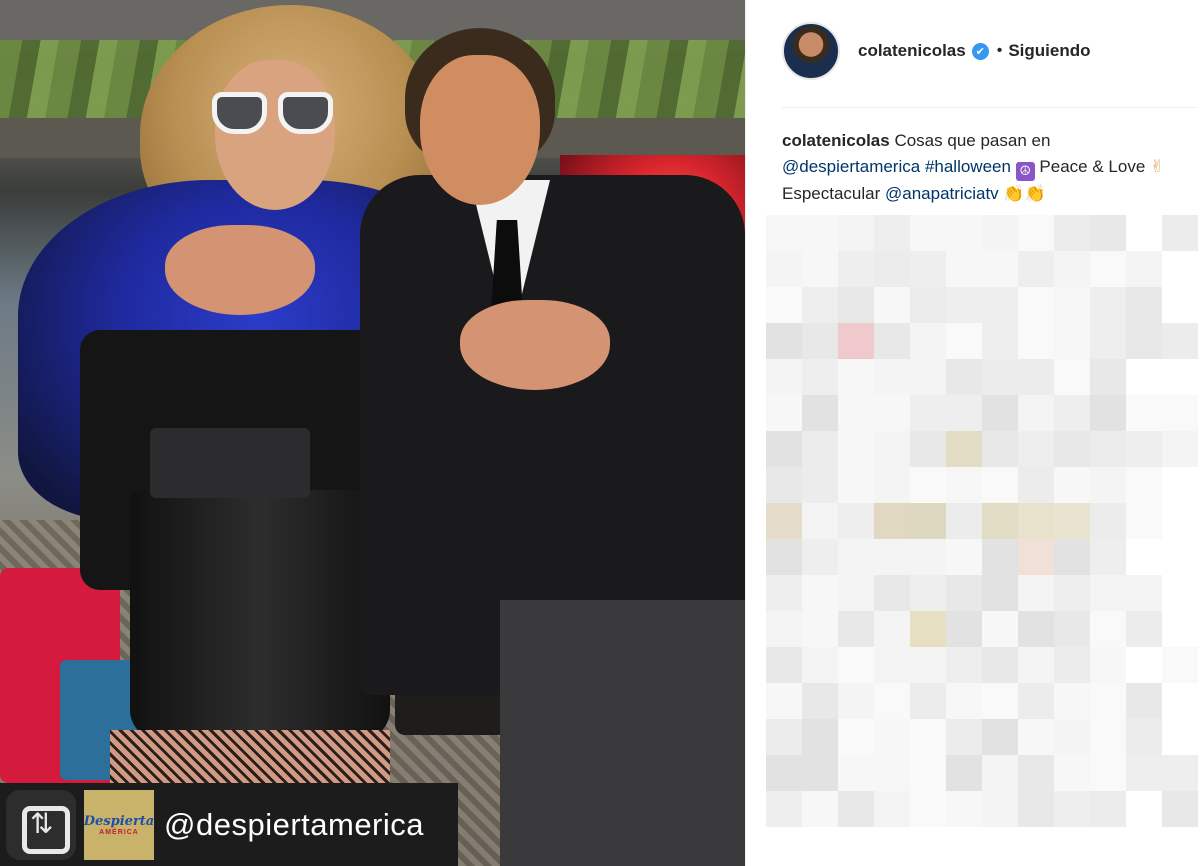 The height and width of the screenshot is (866, 1200). I want to click on caption-username: colatenicolas, so click(836, 140).